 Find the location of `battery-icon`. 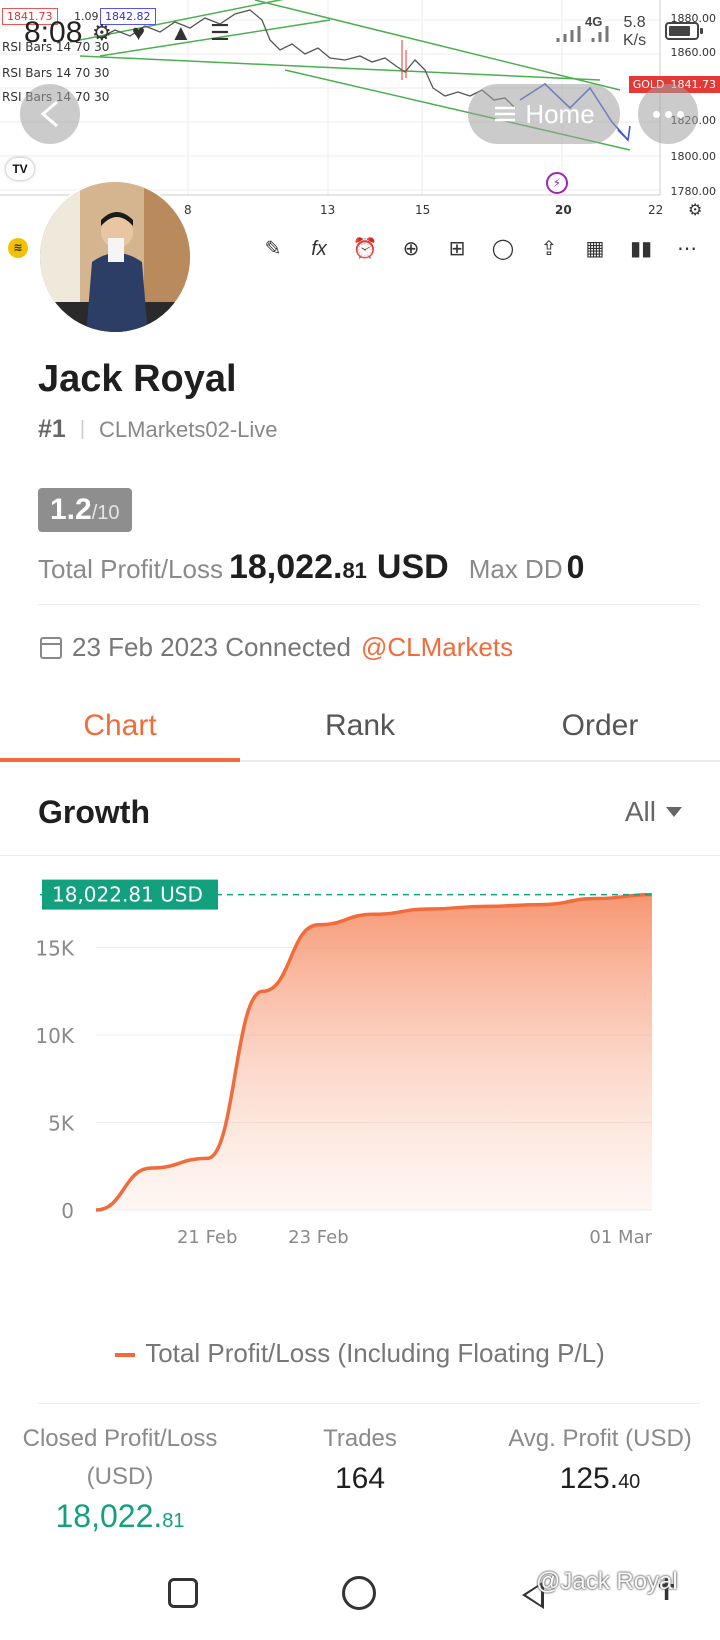

battery-icon is located at coordinates (684, 31).